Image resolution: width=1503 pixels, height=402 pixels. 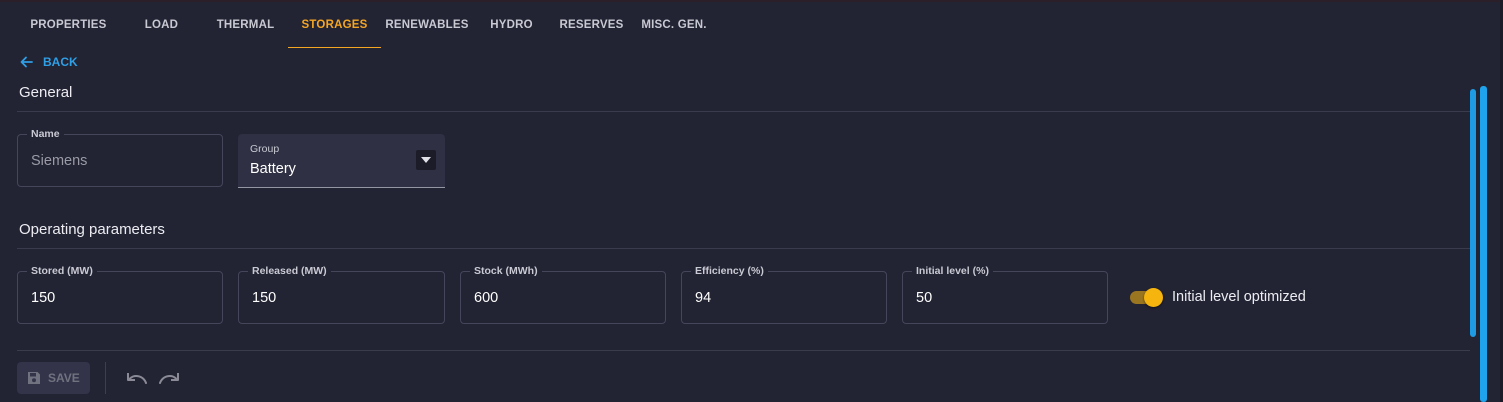 I want to click on efficiency-field: Efficiency (%) 94, so click(x=784, y=294).